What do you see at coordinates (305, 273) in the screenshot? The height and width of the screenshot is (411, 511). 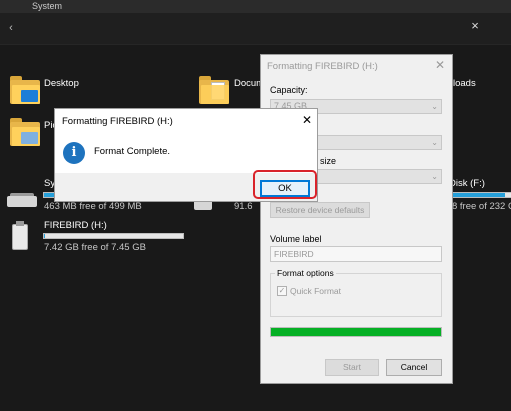 I see `format-options-legend: Format options` at bounding box center [305, 273].